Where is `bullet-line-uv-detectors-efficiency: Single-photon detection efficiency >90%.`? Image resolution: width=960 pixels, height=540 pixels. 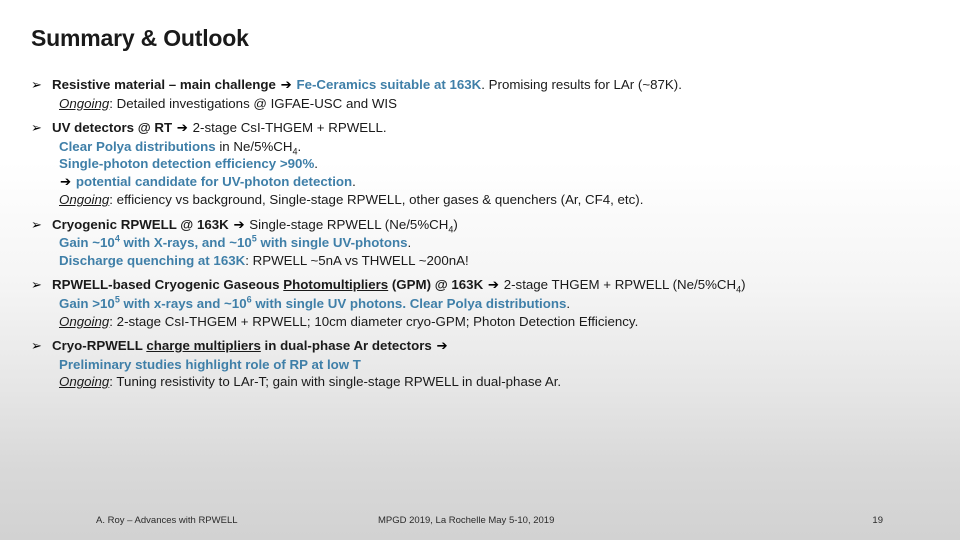 bullet-line-uv-detectors-efficiency: Single-photon detection efficiency >90%. is located at coordinates (485, 164).